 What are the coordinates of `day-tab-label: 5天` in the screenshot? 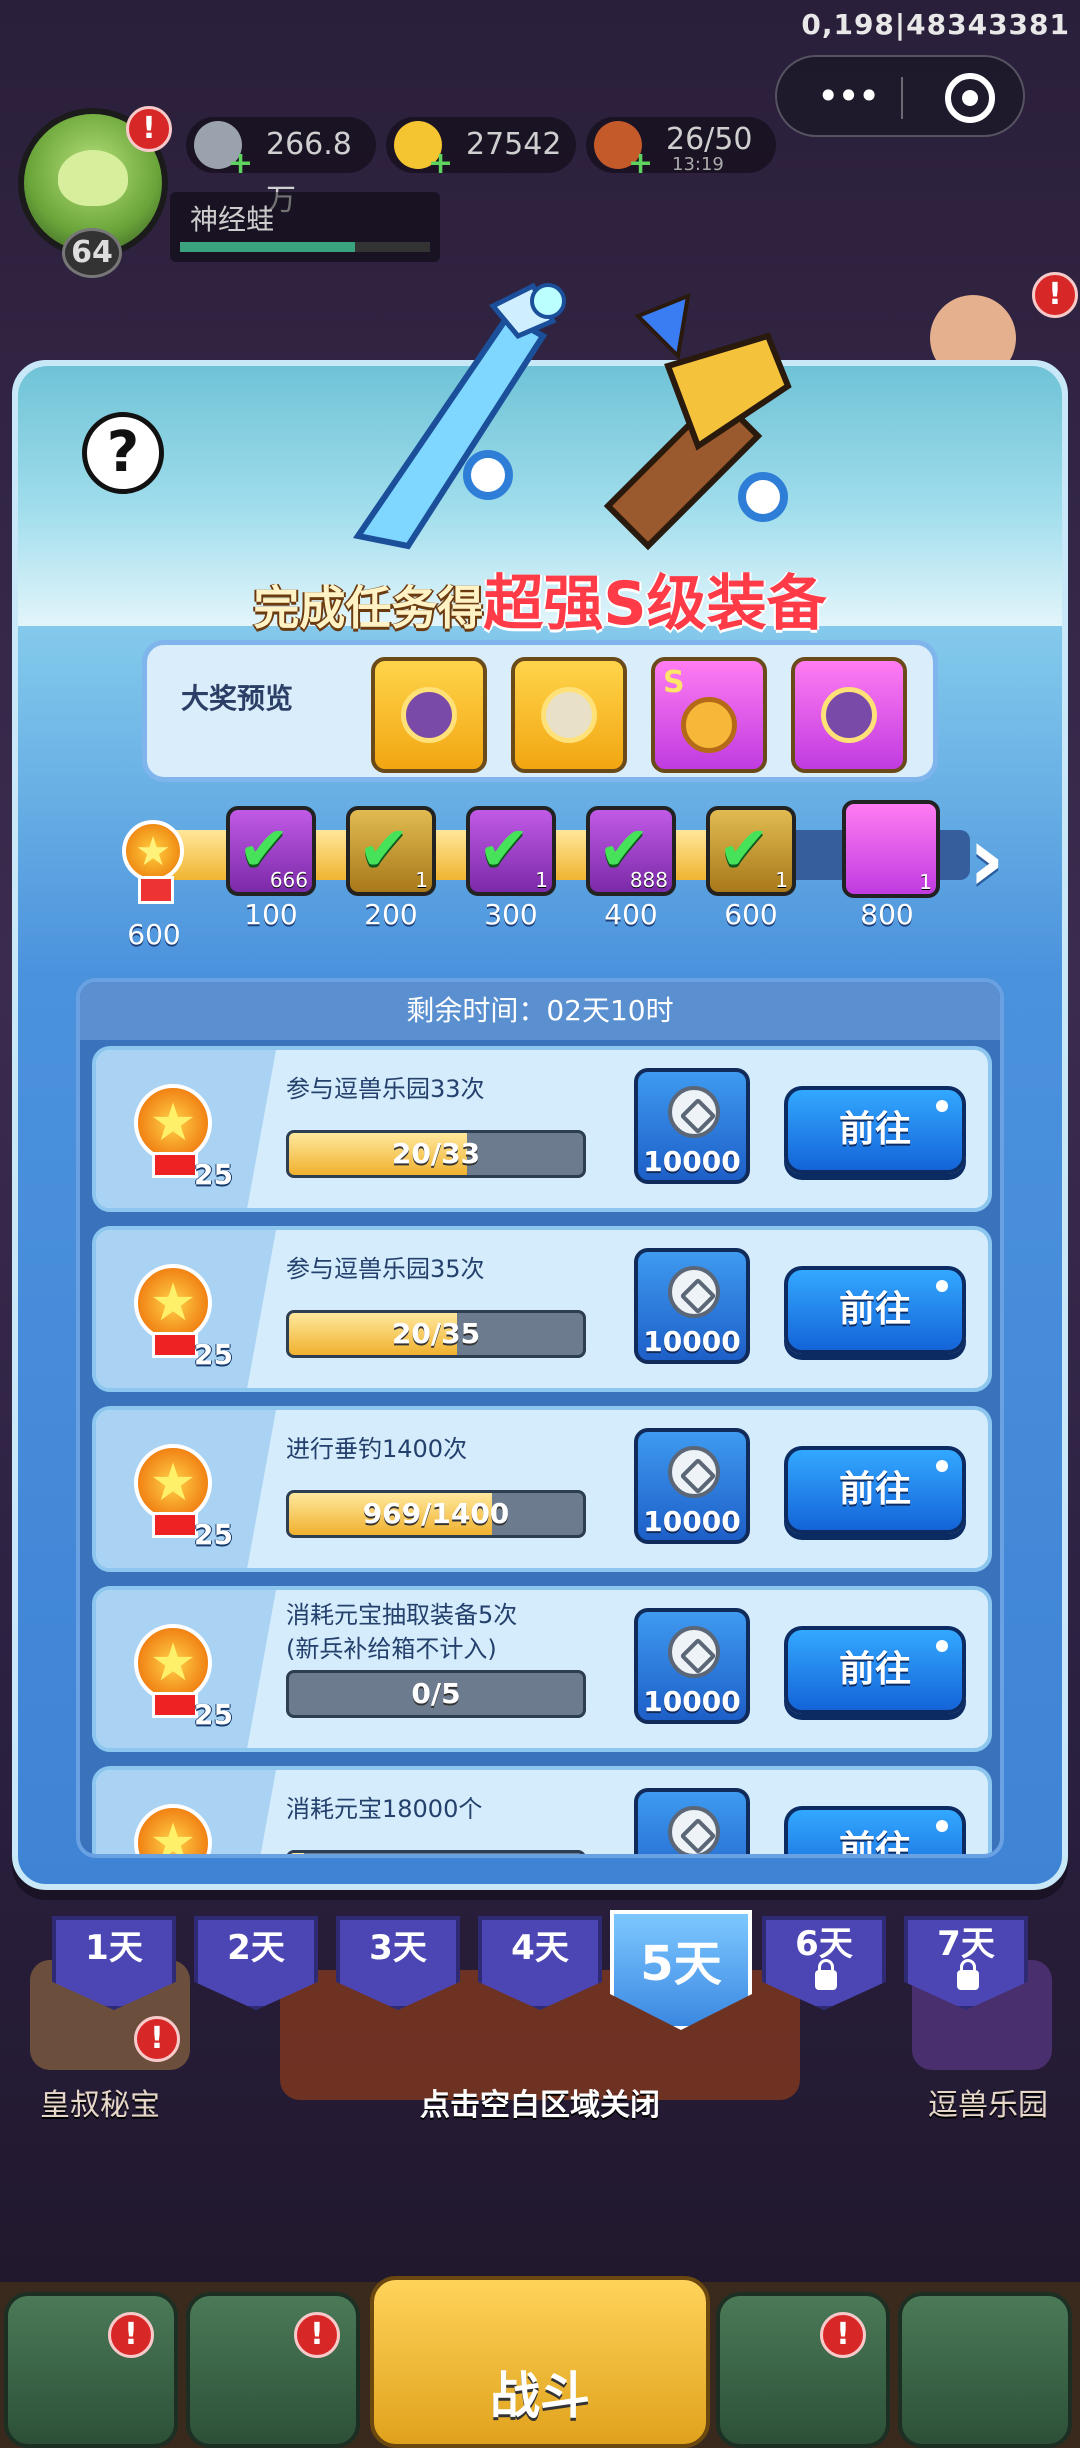 It's located at (681, 1964).